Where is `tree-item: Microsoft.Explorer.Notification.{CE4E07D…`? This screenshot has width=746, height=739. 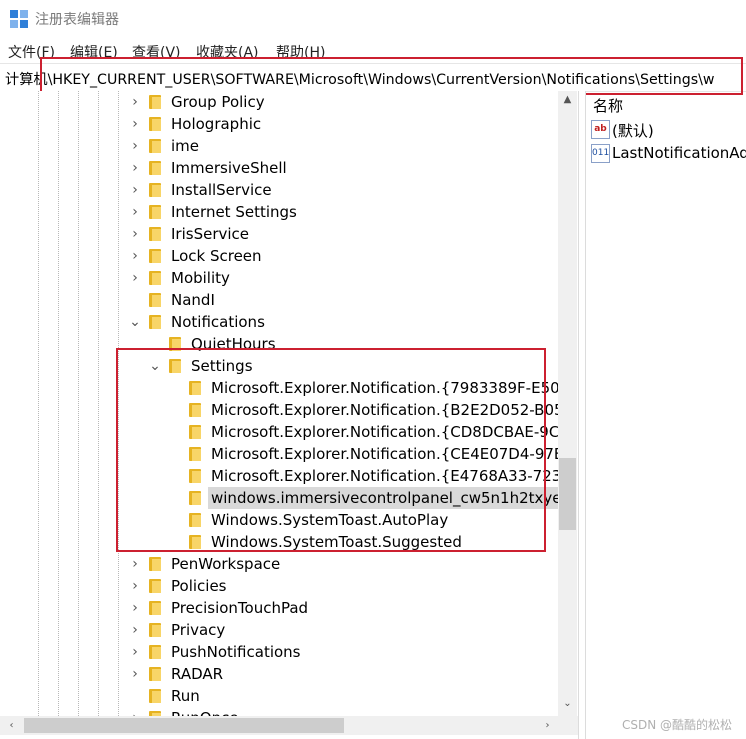
tree-item: Microsoft.Explorer.Notification.{CE4E07D… is located at coordinates (289, 454).